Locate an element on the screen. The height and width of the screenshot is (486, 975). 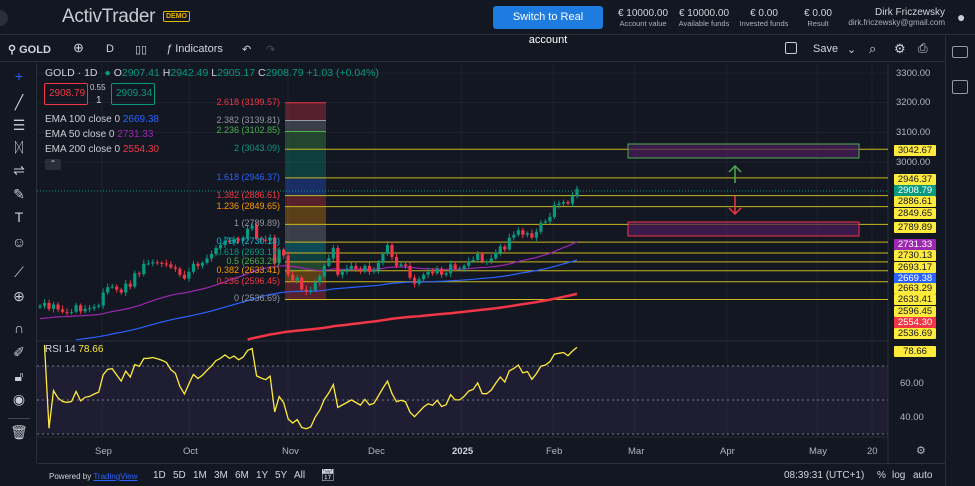
time-label: Apr is located at coordinates (727, 451).